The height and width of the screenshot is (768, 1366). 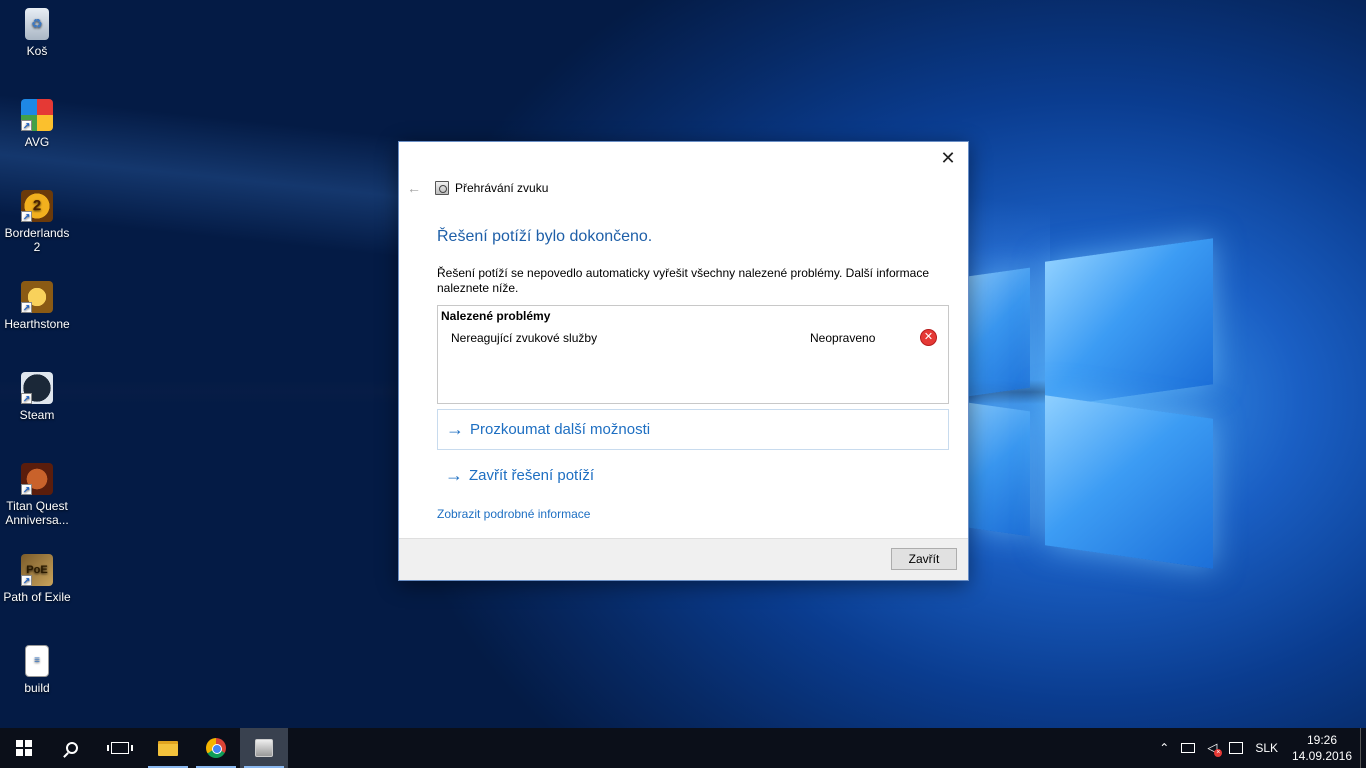 I want to click on view-details-link: Zobrazit podrobné informace, so click(x=513, y=514).